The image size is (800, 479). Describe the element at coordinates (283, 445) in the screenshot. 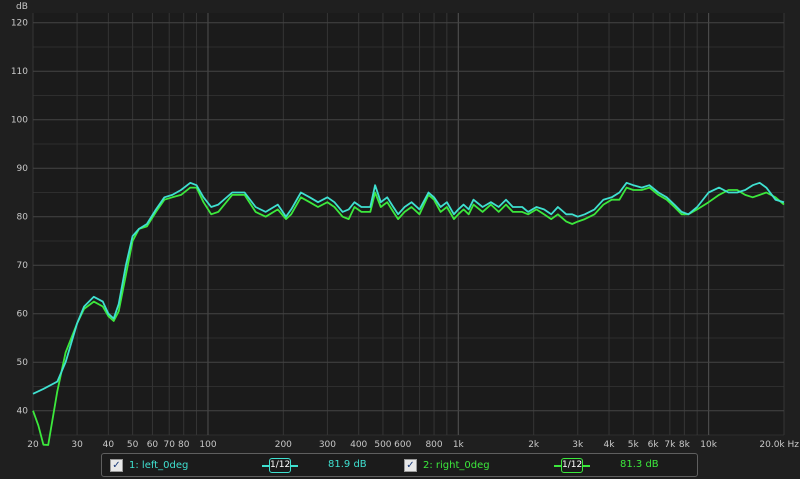

I see `x-tick-label: 200` at that location.